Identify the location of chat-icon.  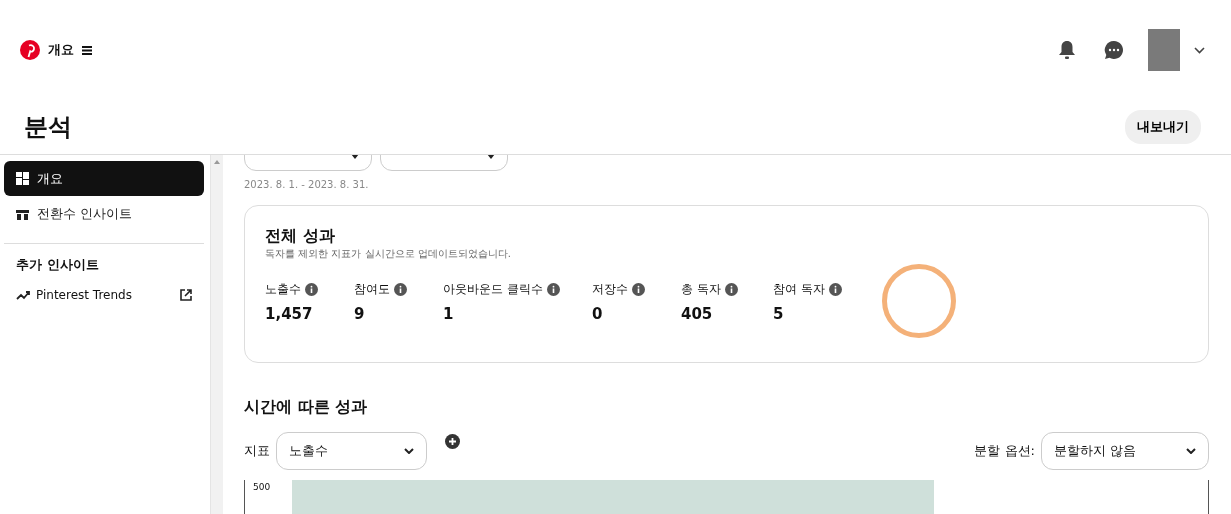
(1114, 50).